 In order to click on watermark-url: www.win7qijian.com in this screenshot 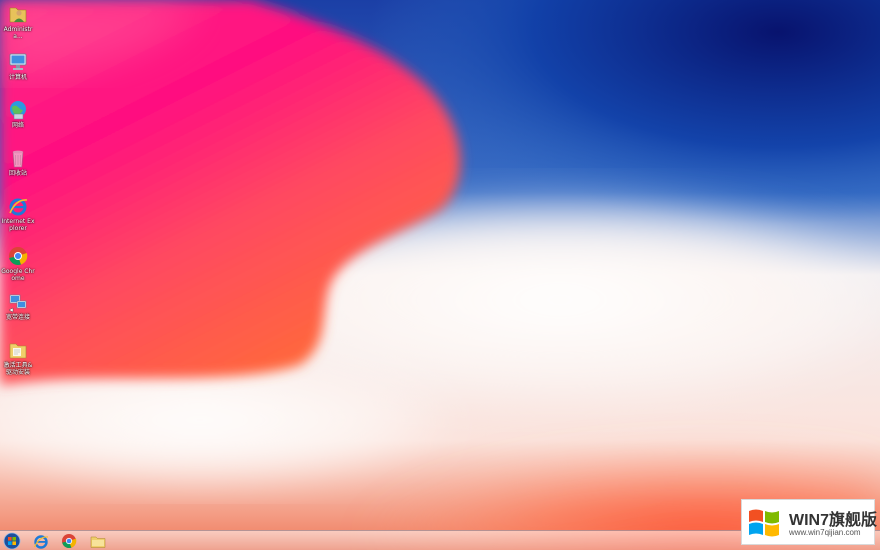, I will do `click(825, 532)`.